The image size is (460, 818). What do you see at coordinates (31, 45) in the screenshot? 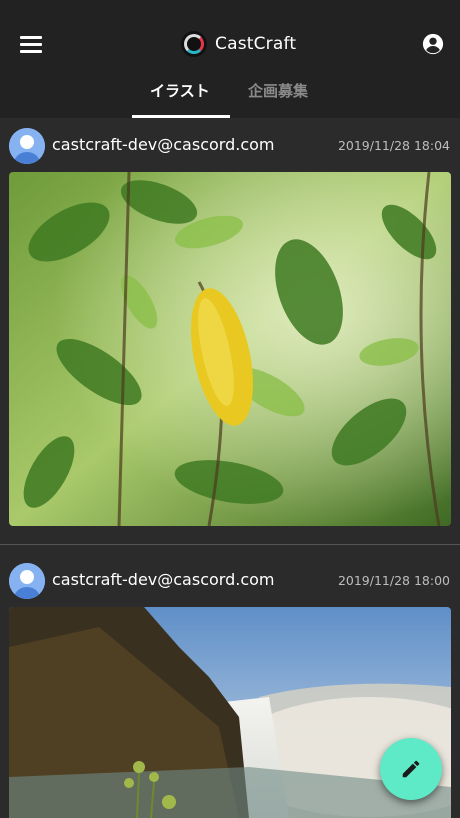
I see `menu-icon` at bounding box center [31, 45].